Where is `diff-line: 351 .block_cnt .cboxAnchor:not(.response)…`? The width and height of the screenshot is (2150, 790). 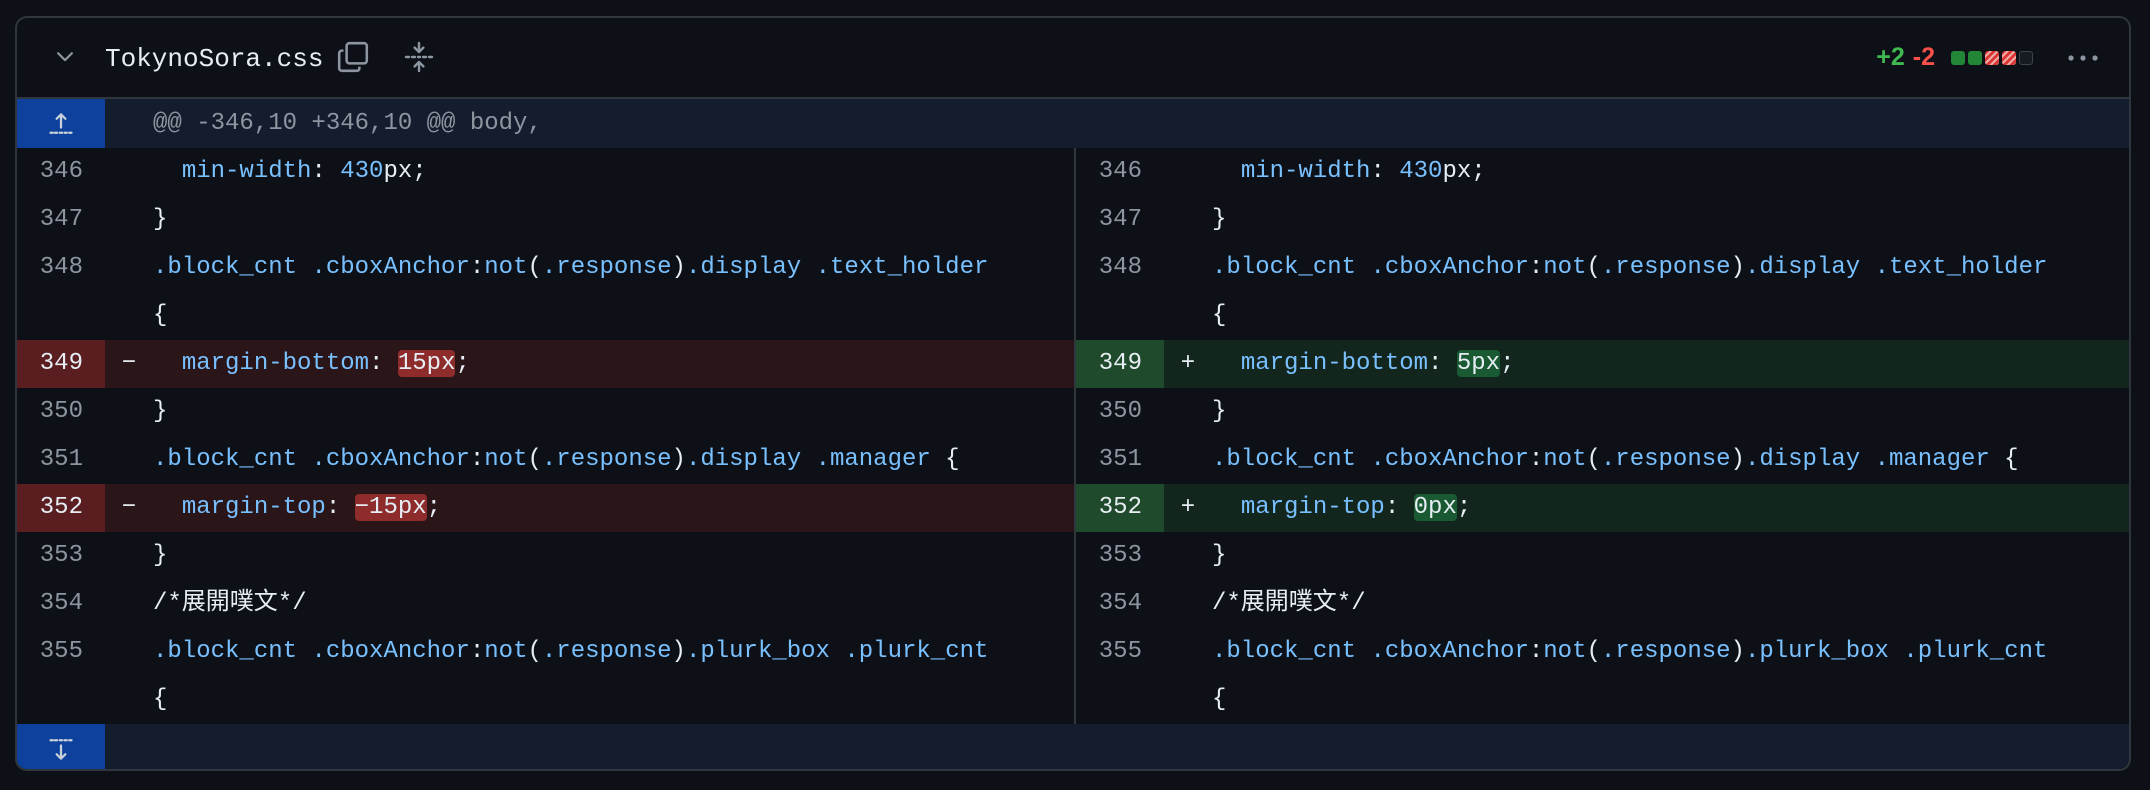 diff-line: 351 .block_cnt .cboxAnchor:not(.response)… is located at coordinates (545, 460).